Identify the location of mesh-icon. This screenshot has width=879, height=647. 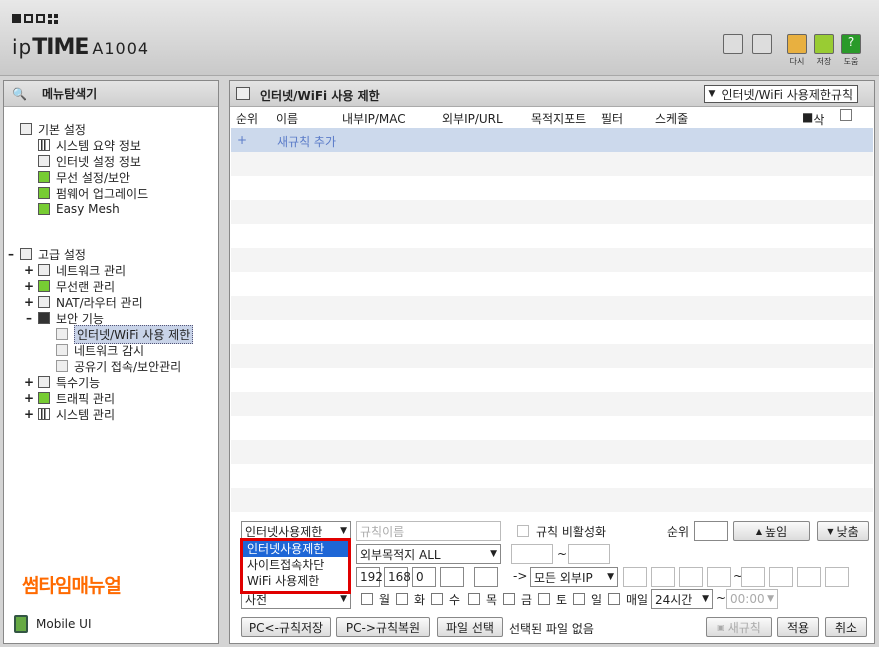
(44, 209).